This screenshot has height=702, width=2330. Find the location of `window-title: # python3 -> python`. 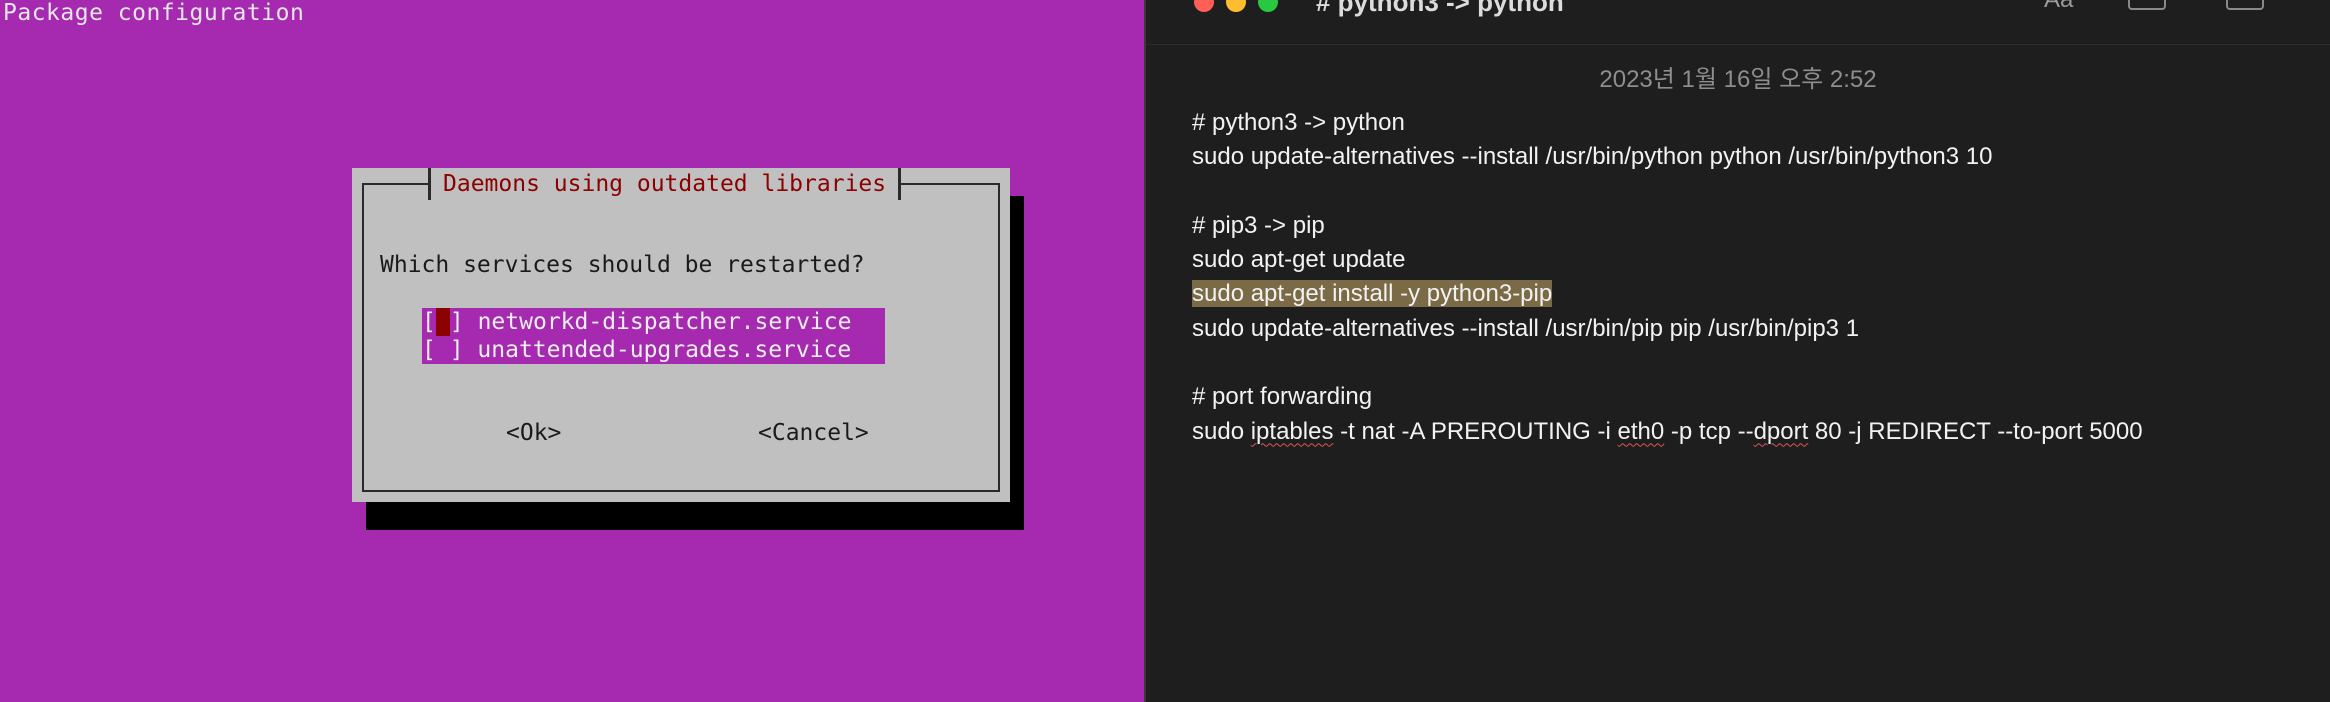

window-title: # python3 -> python is located at coordinates (1440, 8).